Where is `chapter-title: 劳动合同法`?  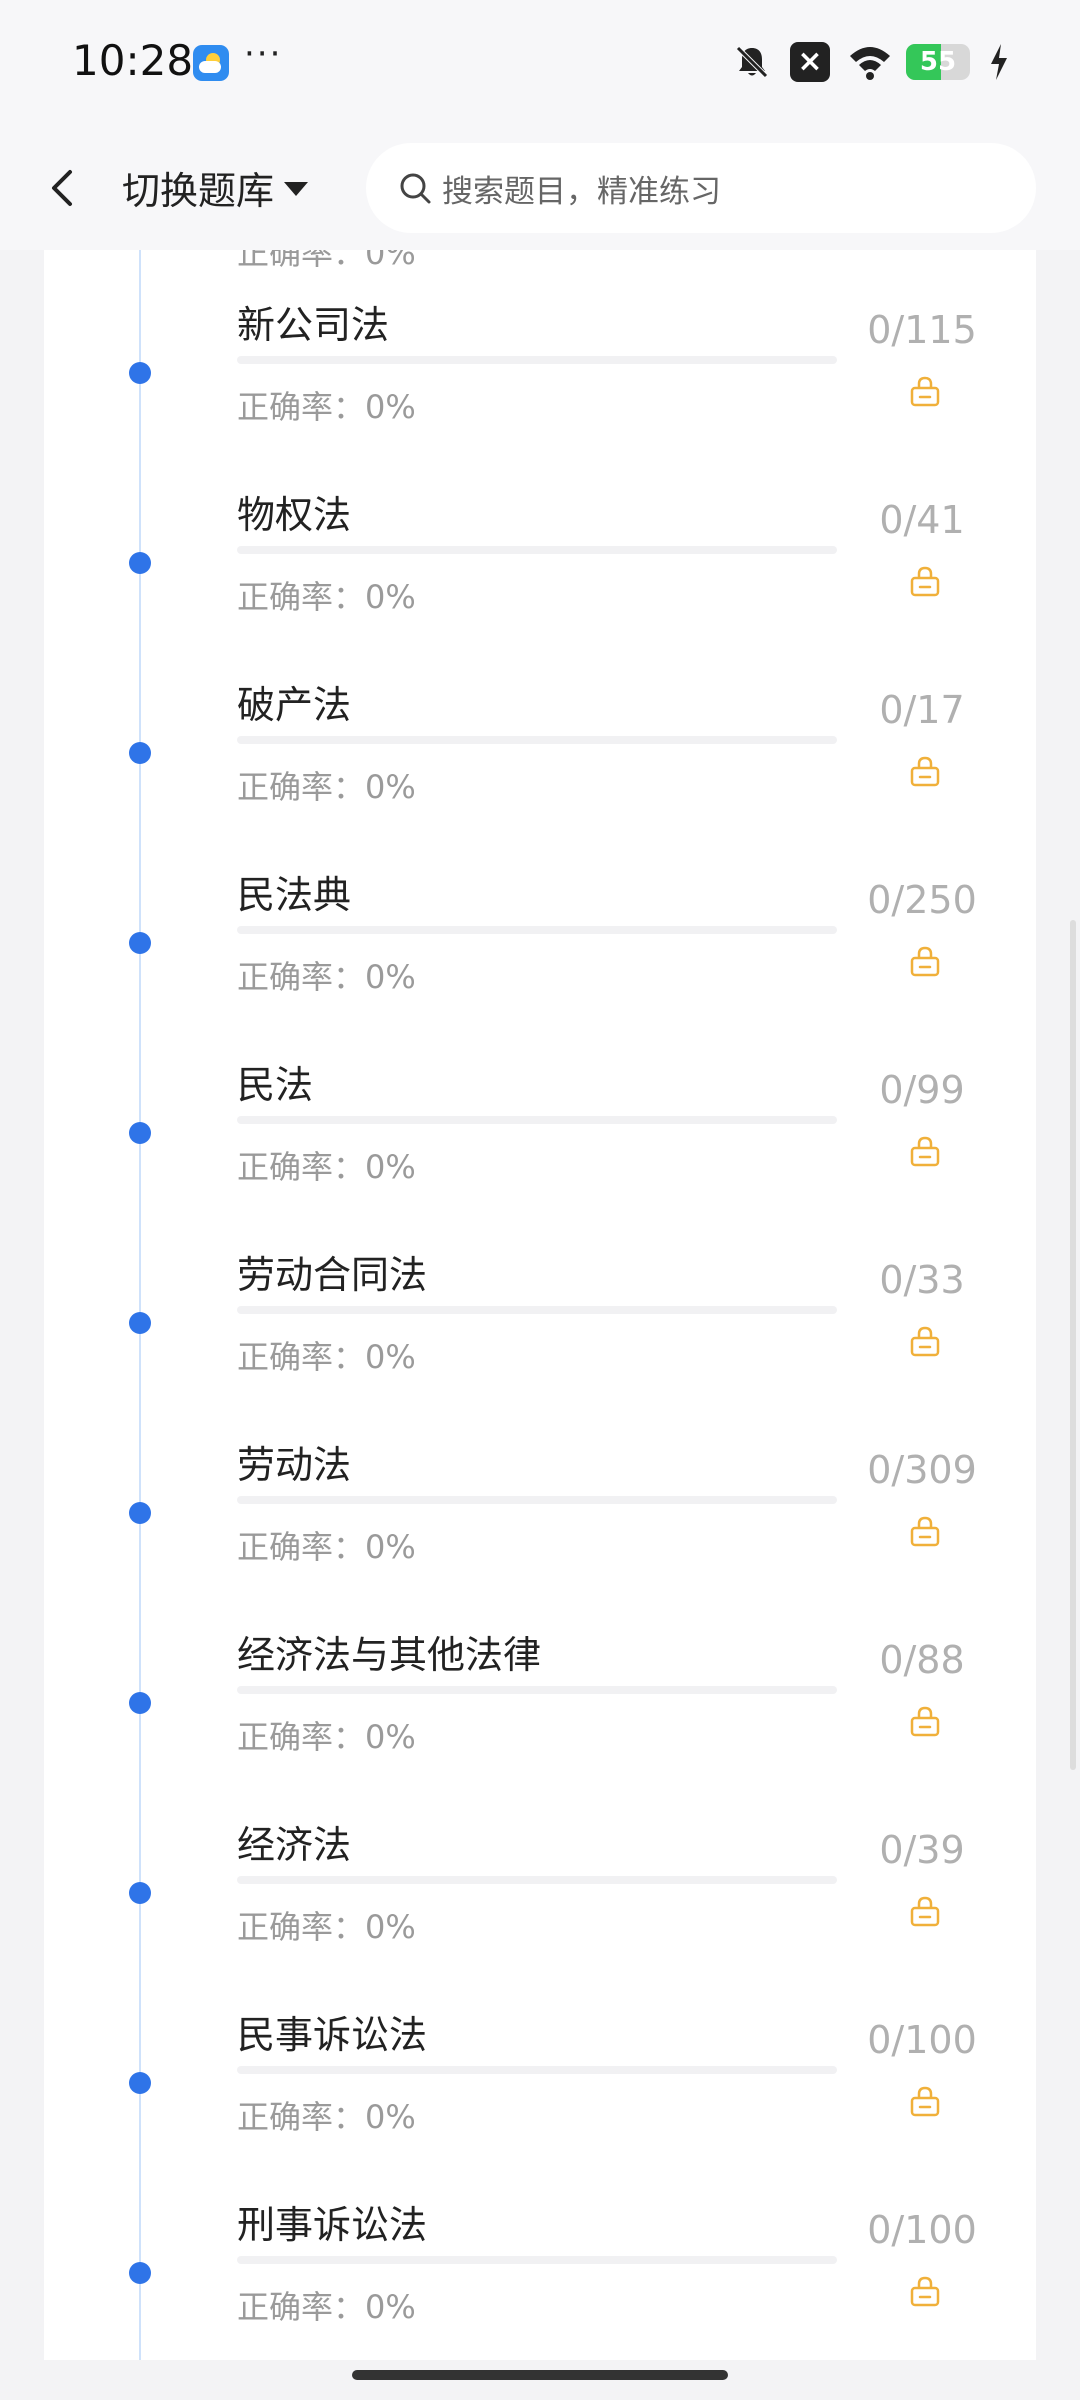
chapter-title: 劳动合同法 is located at coordinates (332, 1275).